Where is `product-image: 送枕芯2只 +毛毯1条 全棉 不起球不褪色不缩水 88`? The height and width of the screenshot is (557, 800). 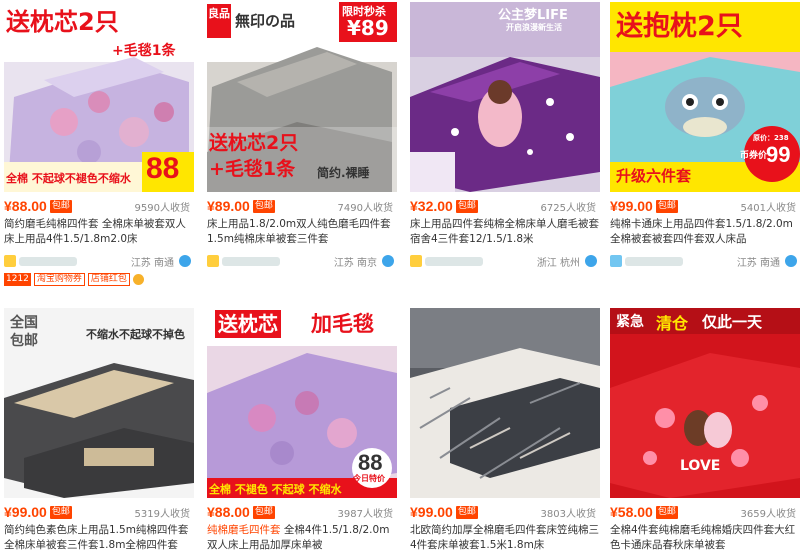 product-image: 送枕芯2只 +毛毯1条 全棉 不起球不褪色不缩水 88 is located at coordinates (99, 97).